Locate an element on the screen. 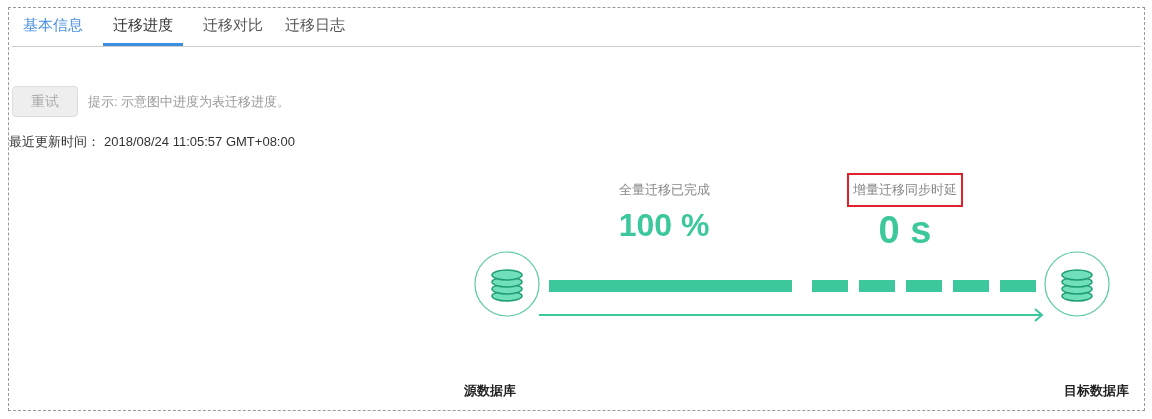 This screenshot has height=419, width=1152. update-time-label: 最近更新时间： is located at coordinates (54, 142).